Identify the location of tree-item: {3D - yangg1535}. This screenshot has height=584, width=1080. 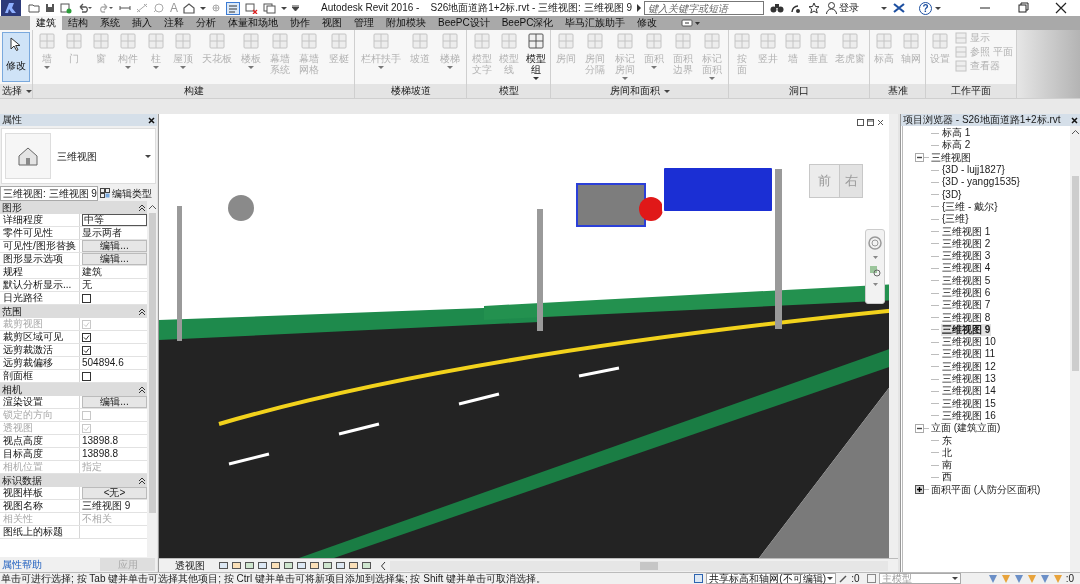
(981, 182).